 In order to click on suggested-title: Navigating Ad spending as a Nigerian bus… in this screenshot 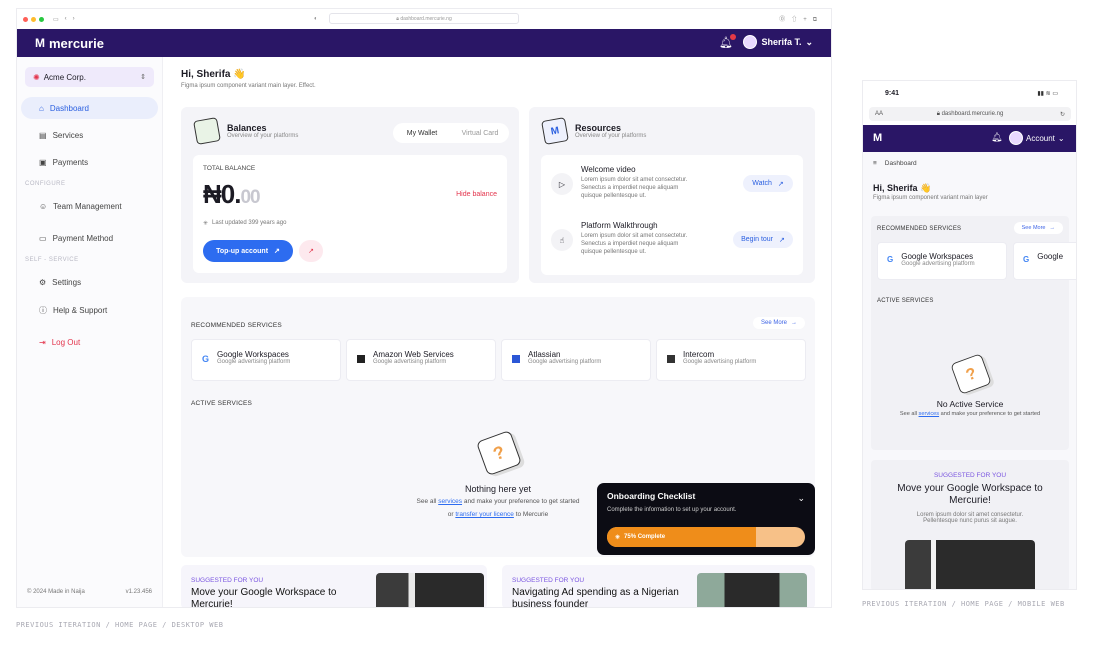, I will do `click(595, 597)`.